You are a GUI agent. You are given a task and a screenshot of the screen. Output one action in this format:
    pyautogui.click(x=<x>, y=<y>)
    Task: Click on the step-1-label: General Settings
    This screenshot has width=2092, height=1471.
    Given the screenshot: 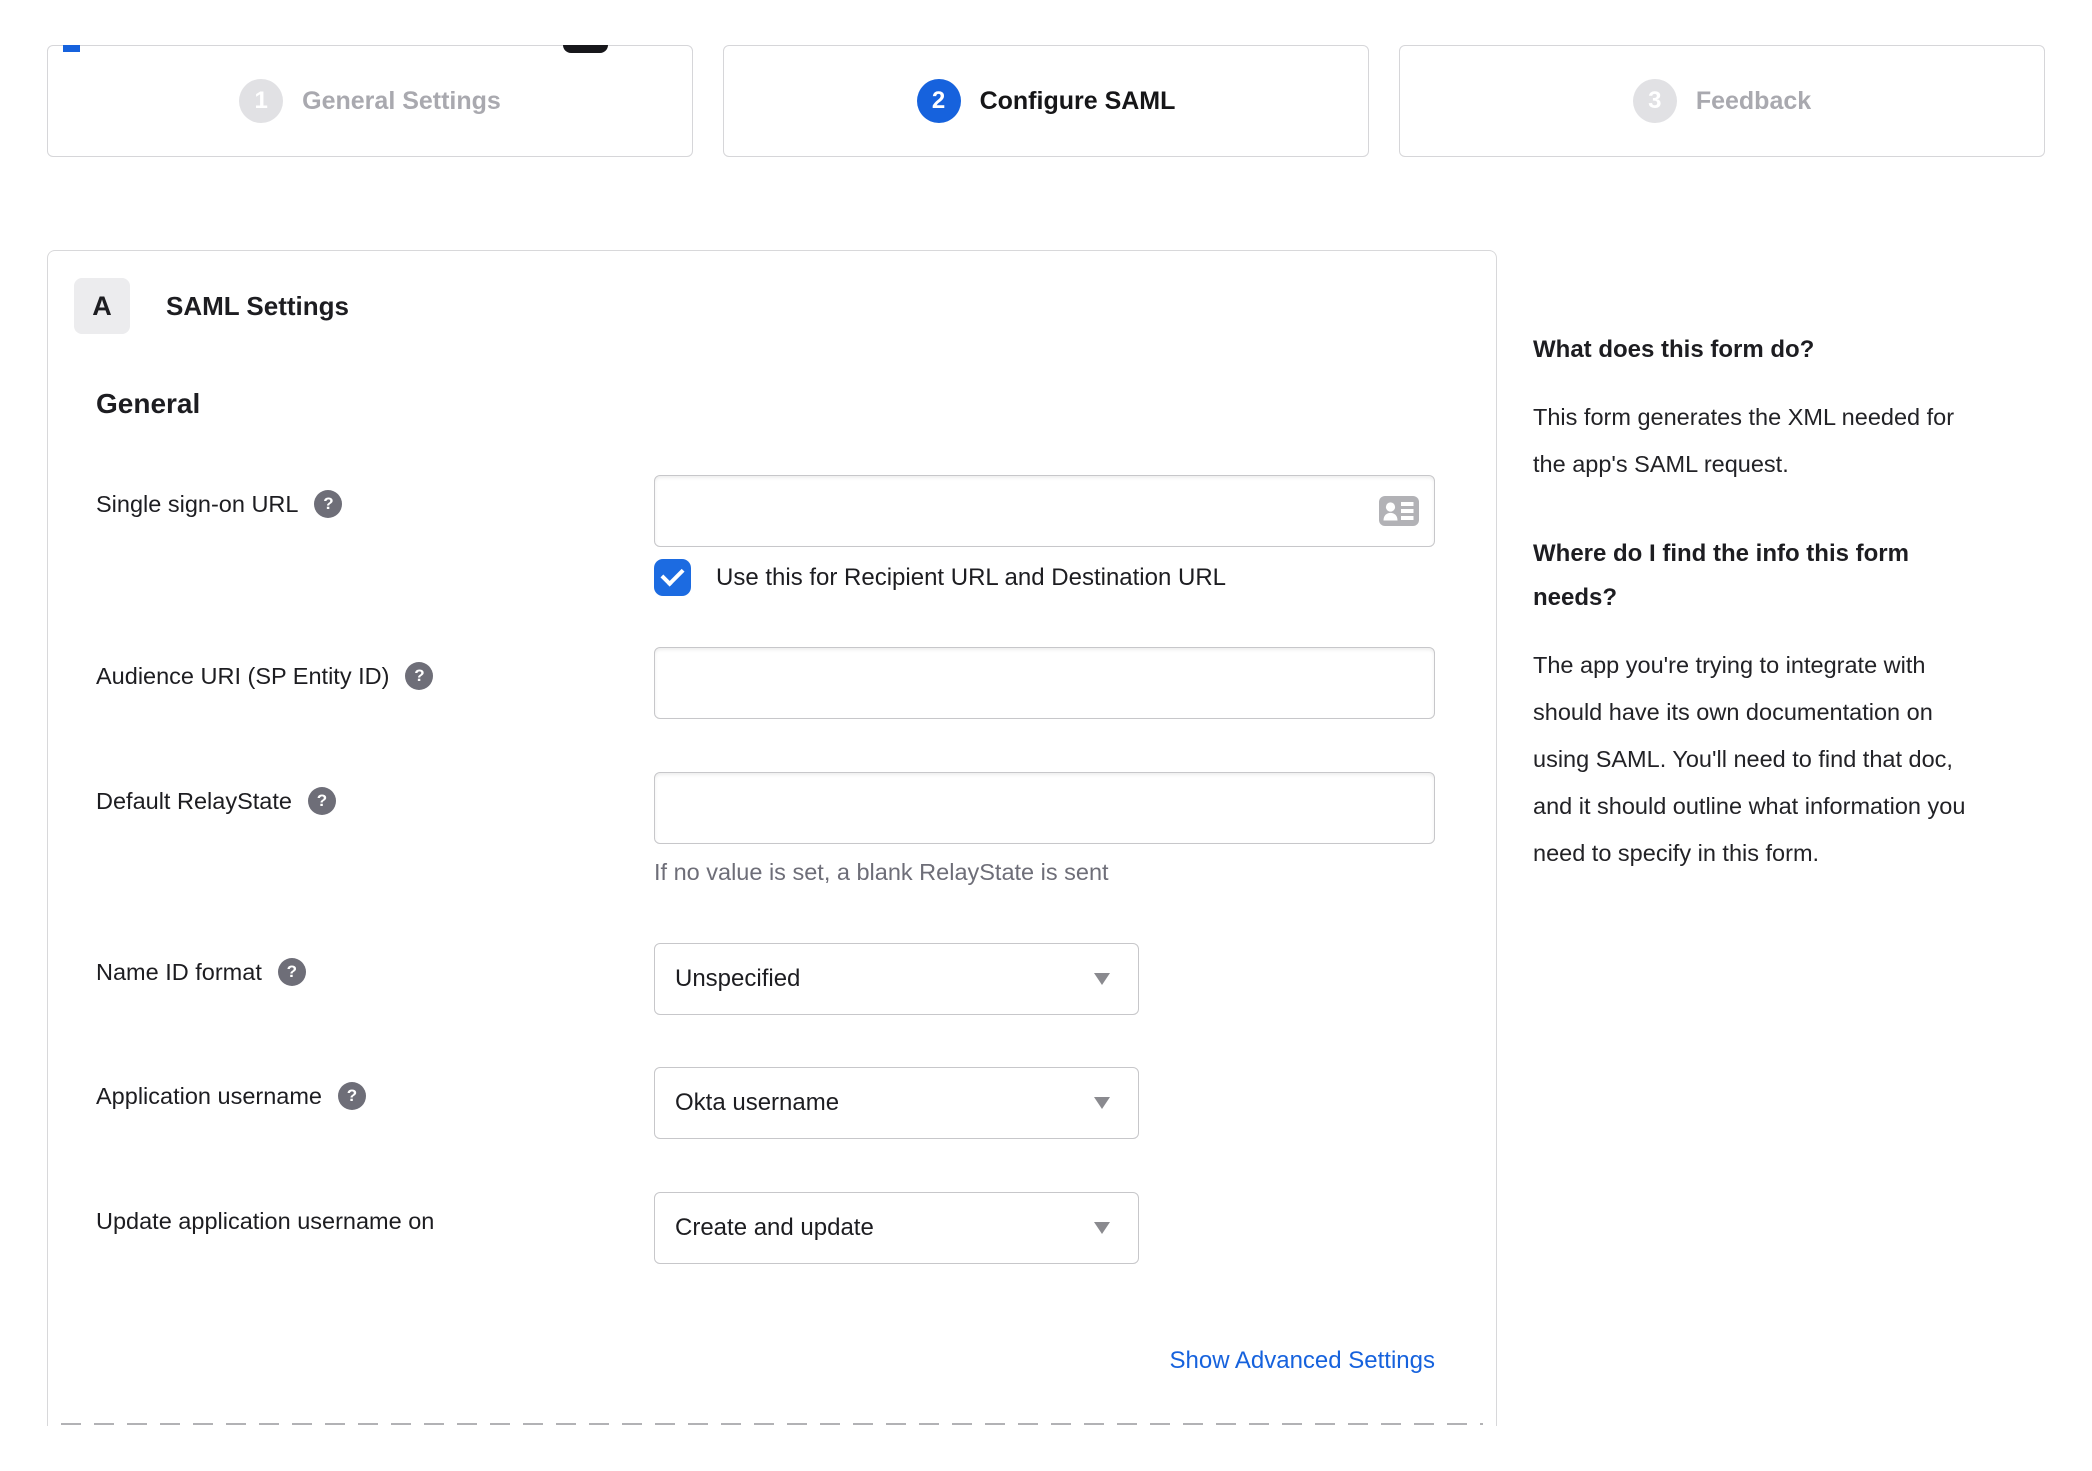 What is the action you would take?
    pyautogui.click(x=401, y=100)
    